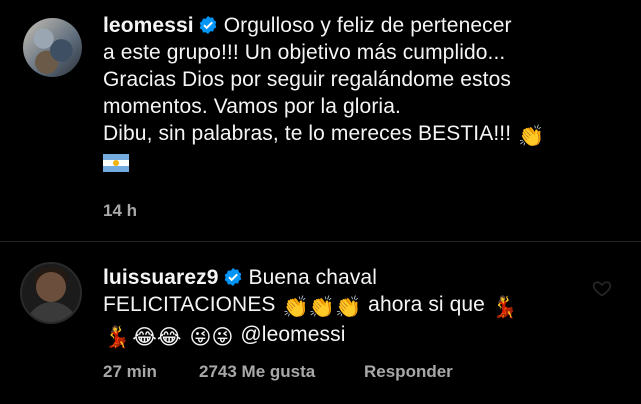 This screenshot has height=404, width=641. Describe the element at coordinates (130, 371) in the screenshot. I see `comment-timestamp: 27 min` at that location.